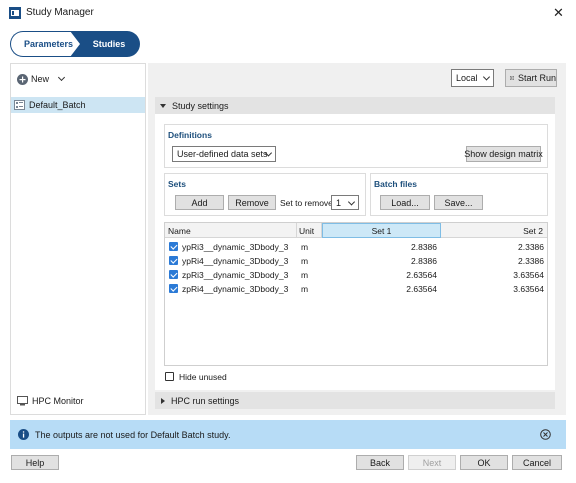  Describe the element at coordinates (355, 400) in the screenshot. I see `hpc-run-settings-header: HPC run settings` at that location.